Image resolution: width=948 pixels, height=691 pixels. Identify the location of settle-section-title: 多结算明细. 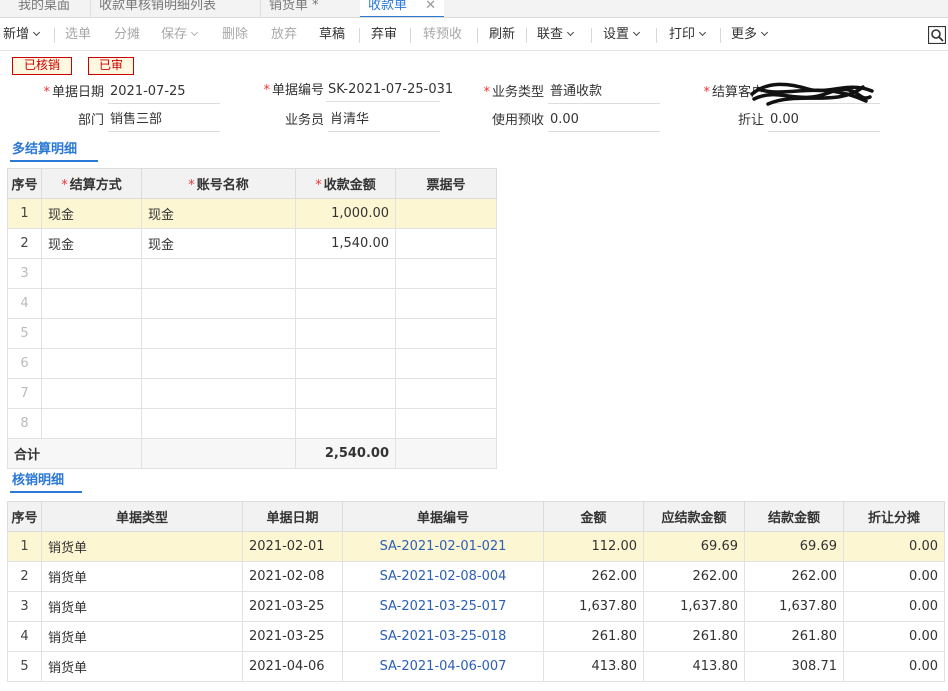
(54, 151).